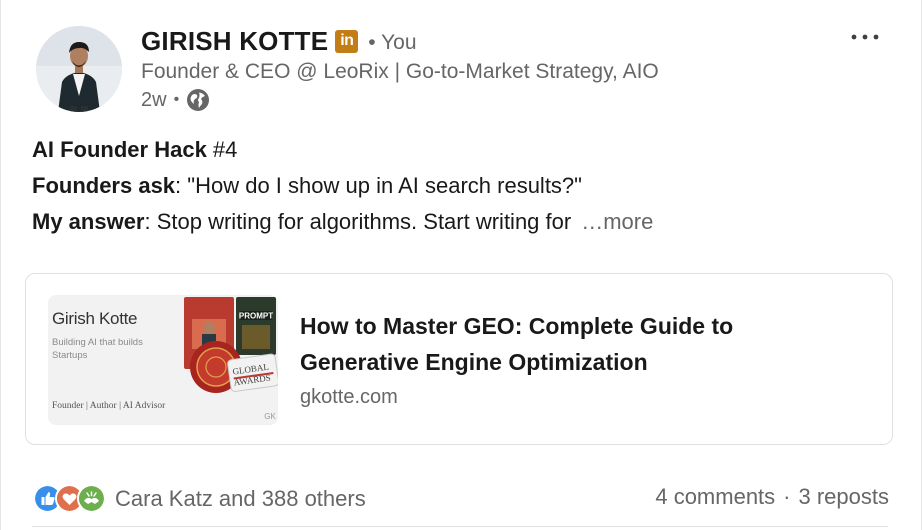 The width and height of the screenshot is (922, 530). I want to click on author-row: GIRISH KOTTE in • You, so click(279, 41).